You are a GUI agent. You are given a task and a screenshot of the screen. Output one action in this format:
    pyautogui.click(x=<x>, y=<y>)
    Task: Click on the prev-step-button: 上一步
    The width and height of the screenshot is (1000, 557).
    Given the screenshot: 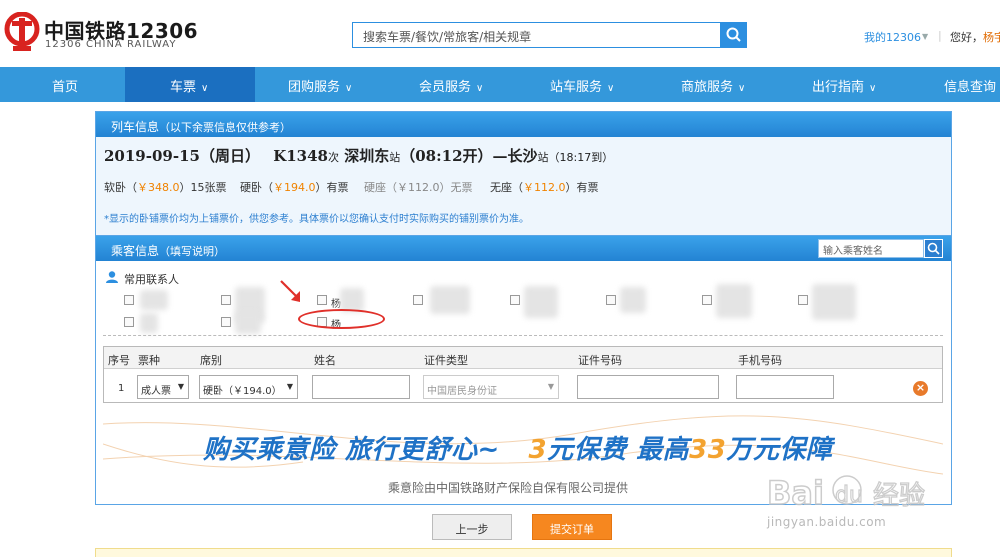 What is the action you would take?
    pyautogui.click(x=472, y=527)
    